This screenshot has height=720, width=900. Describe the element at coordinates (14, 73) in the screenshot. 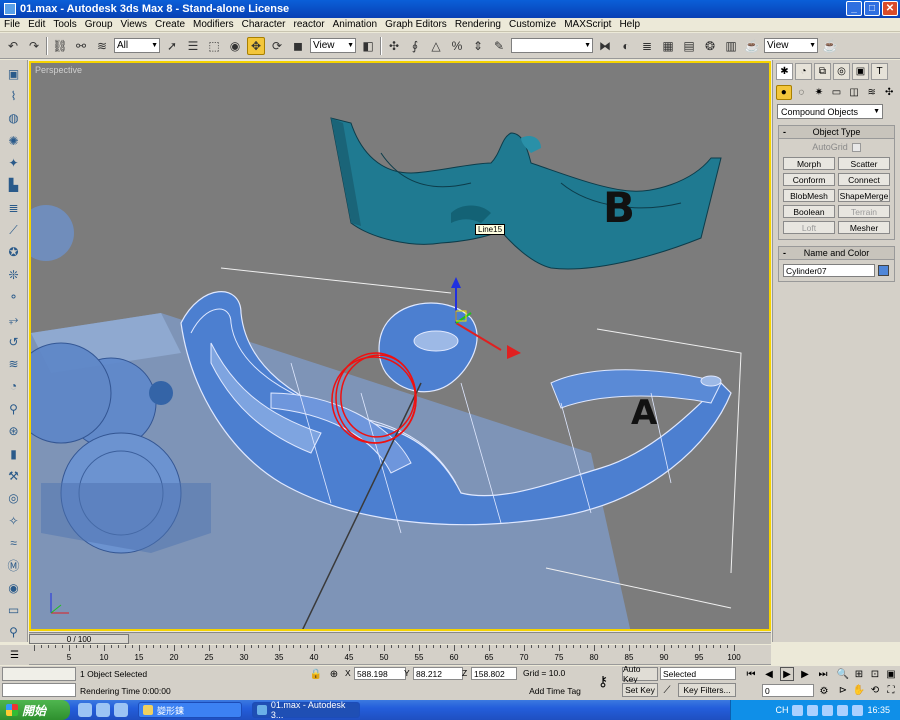

I see `objects-icon: ▣` at that location.